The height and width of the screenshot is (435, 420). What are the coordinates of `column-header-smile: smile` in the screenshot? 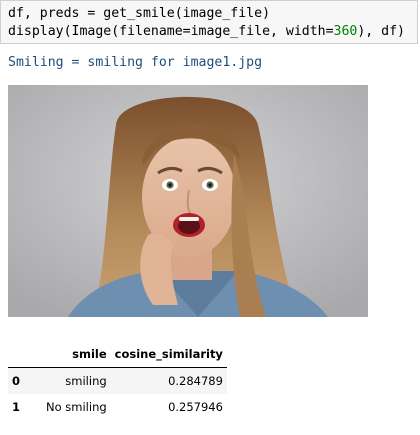 It's located at (76, 354).